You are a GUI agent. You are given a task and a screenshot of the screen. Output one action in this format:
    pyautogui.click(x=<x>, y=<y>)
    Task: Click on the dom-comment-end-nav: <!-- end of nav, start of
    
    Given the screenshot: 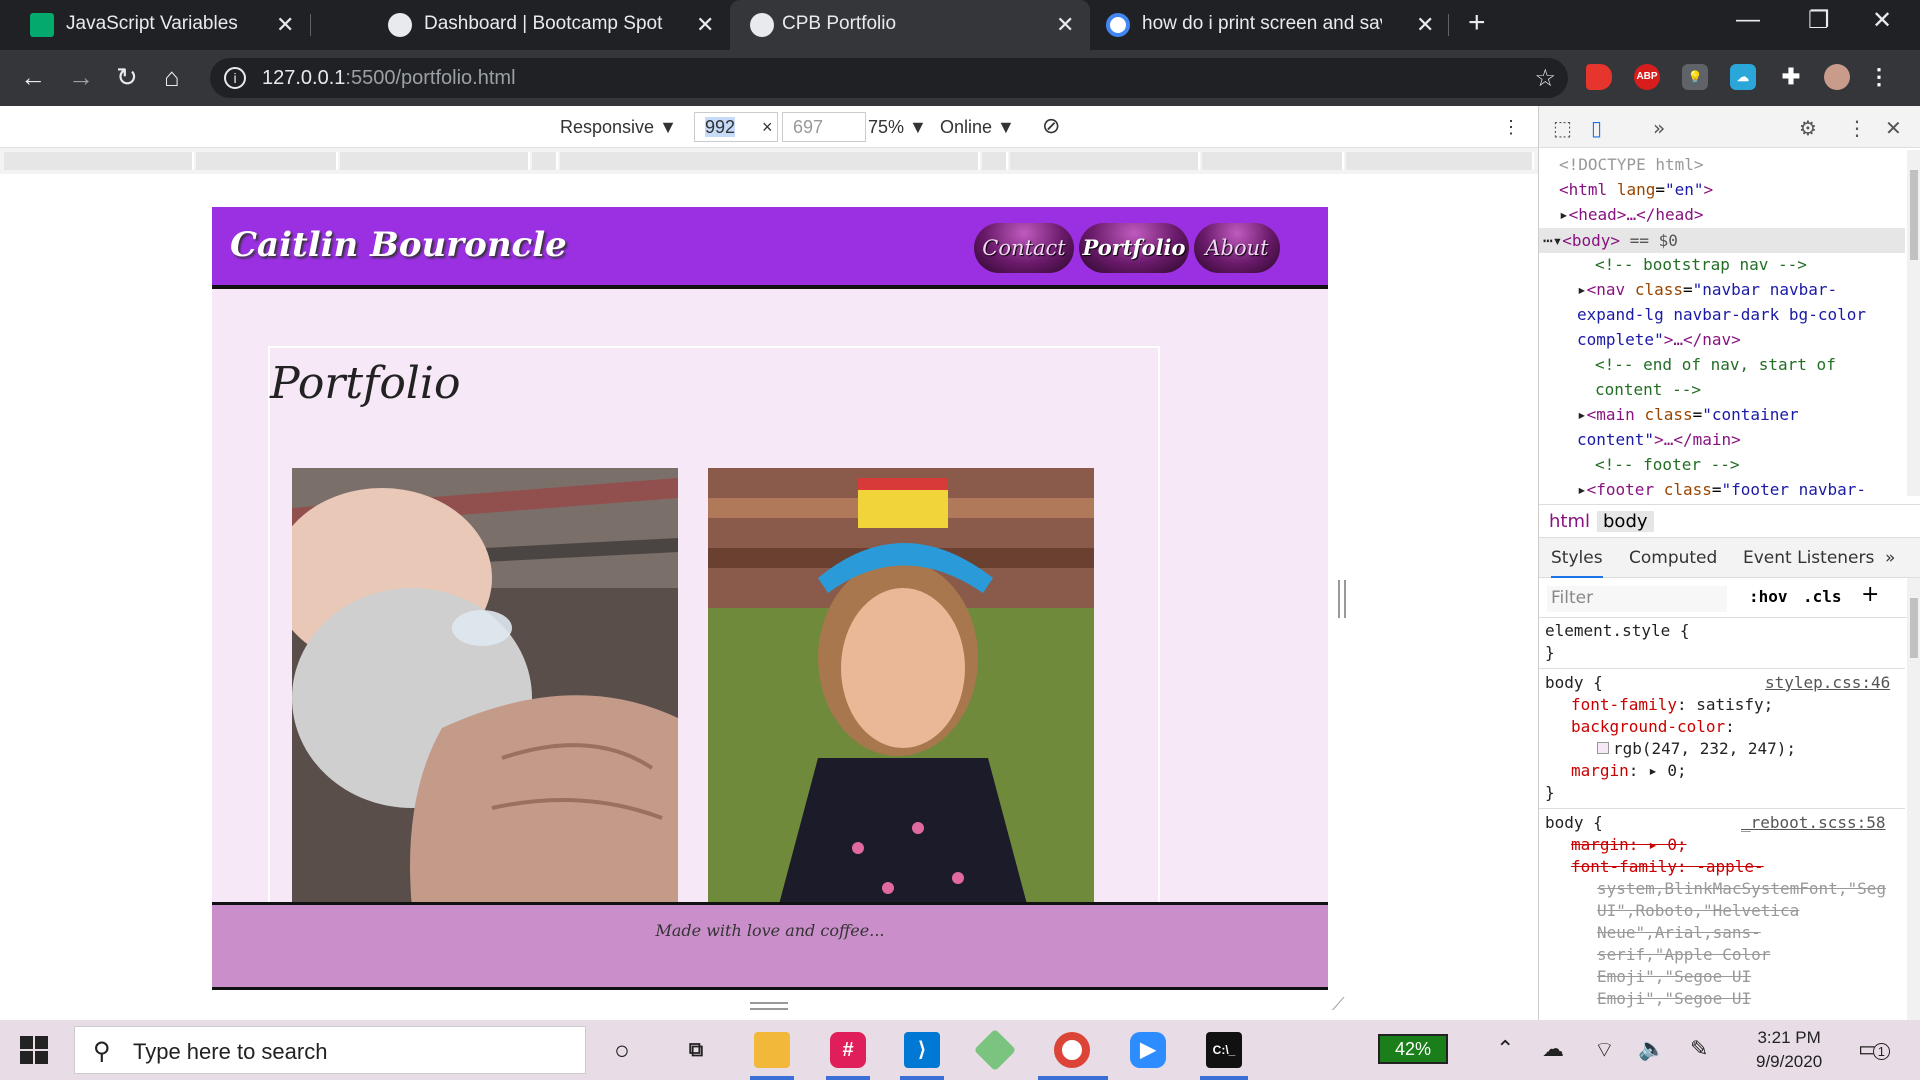 What is the action you would take?
    pyautogui.click(x=1715, y=364)
    